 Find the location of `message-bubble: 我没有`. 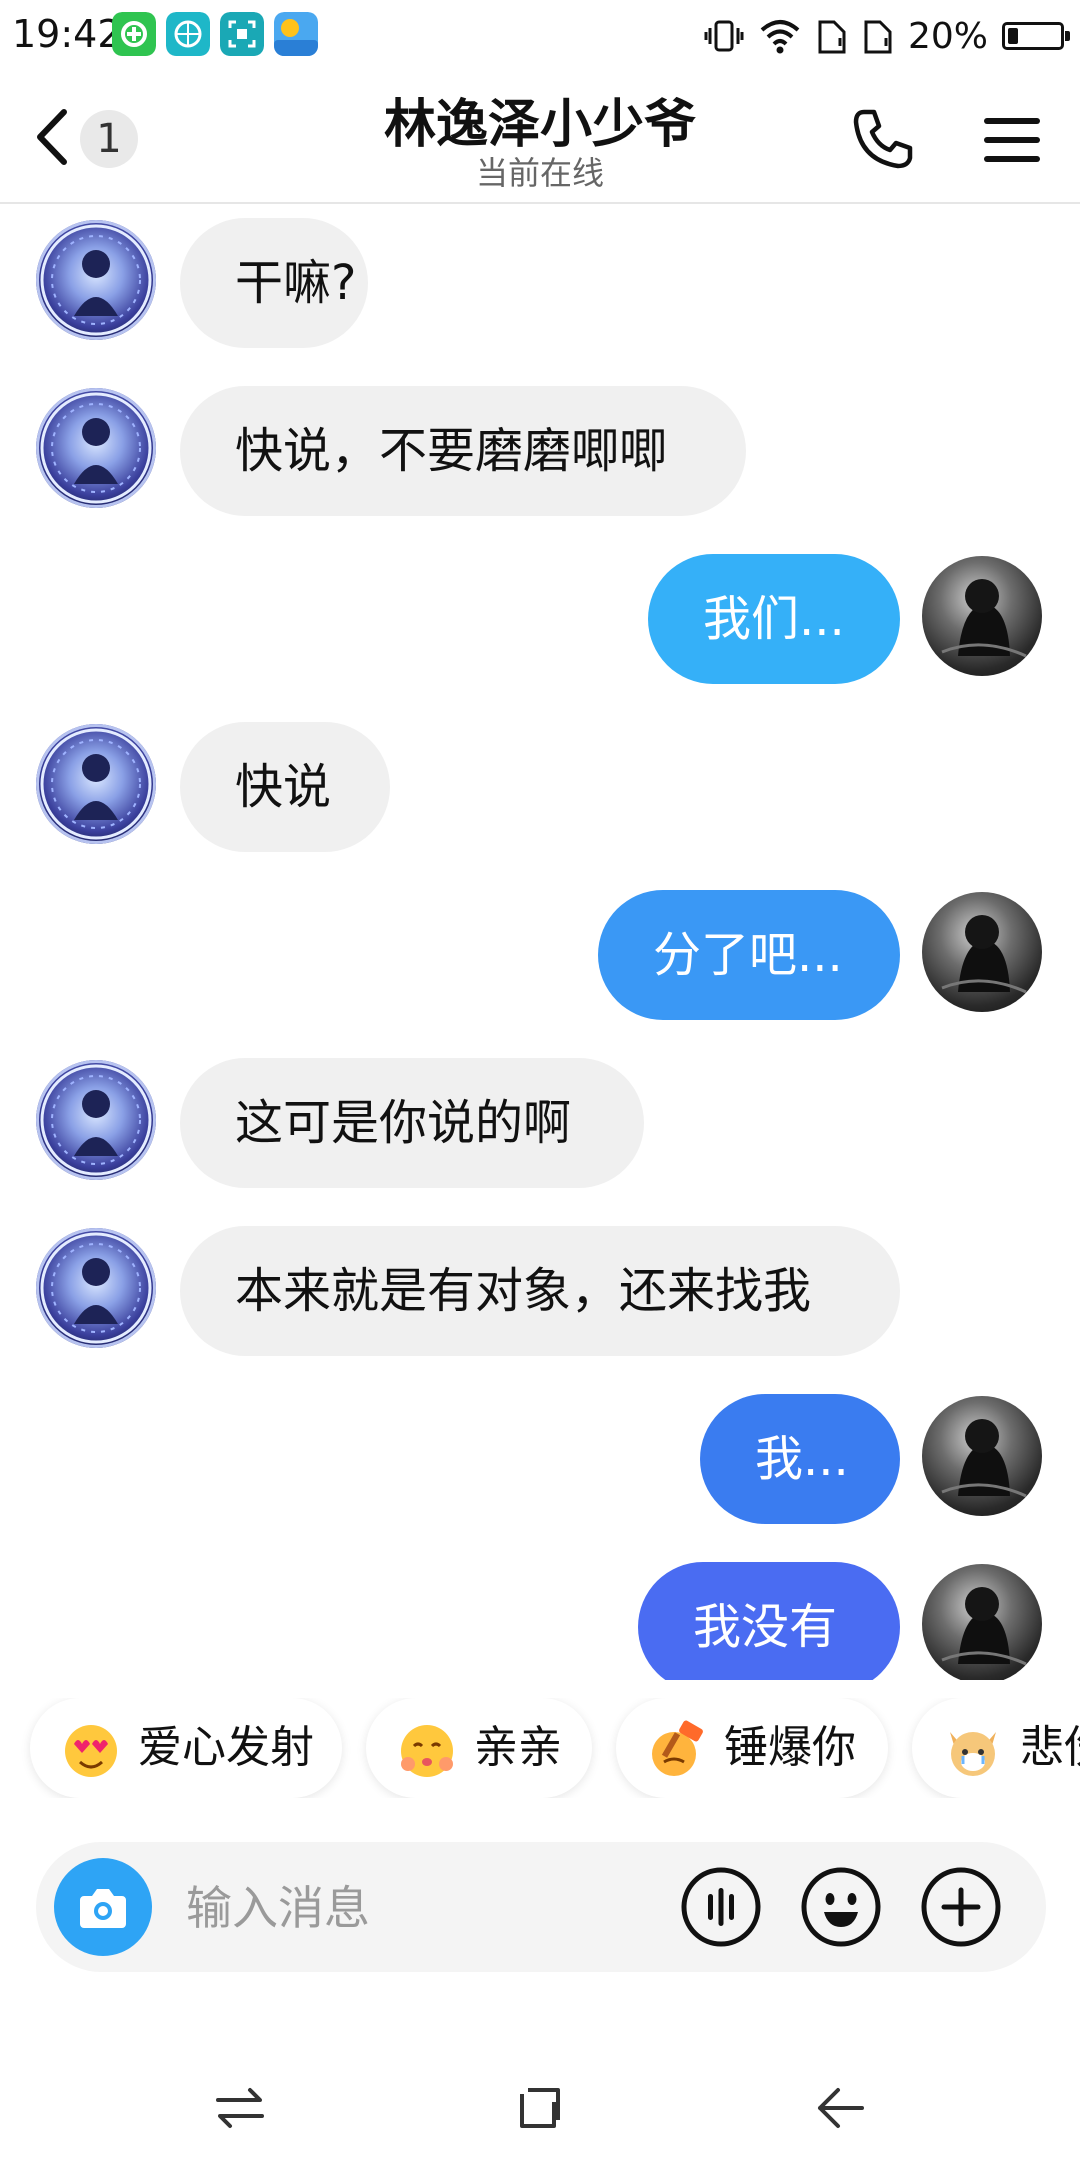

message-bubble: 我没有 is located at coordinates (769, 1621).